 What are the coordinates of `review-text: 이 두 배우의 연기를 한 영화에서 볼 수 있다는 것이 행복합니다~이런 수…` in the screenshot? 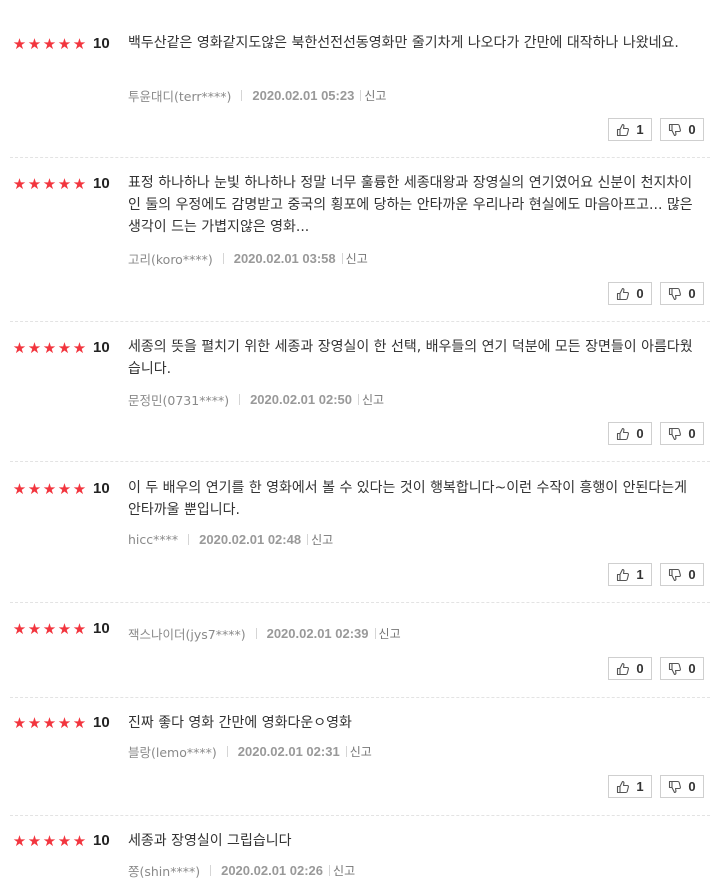 It's located at (408, 499).